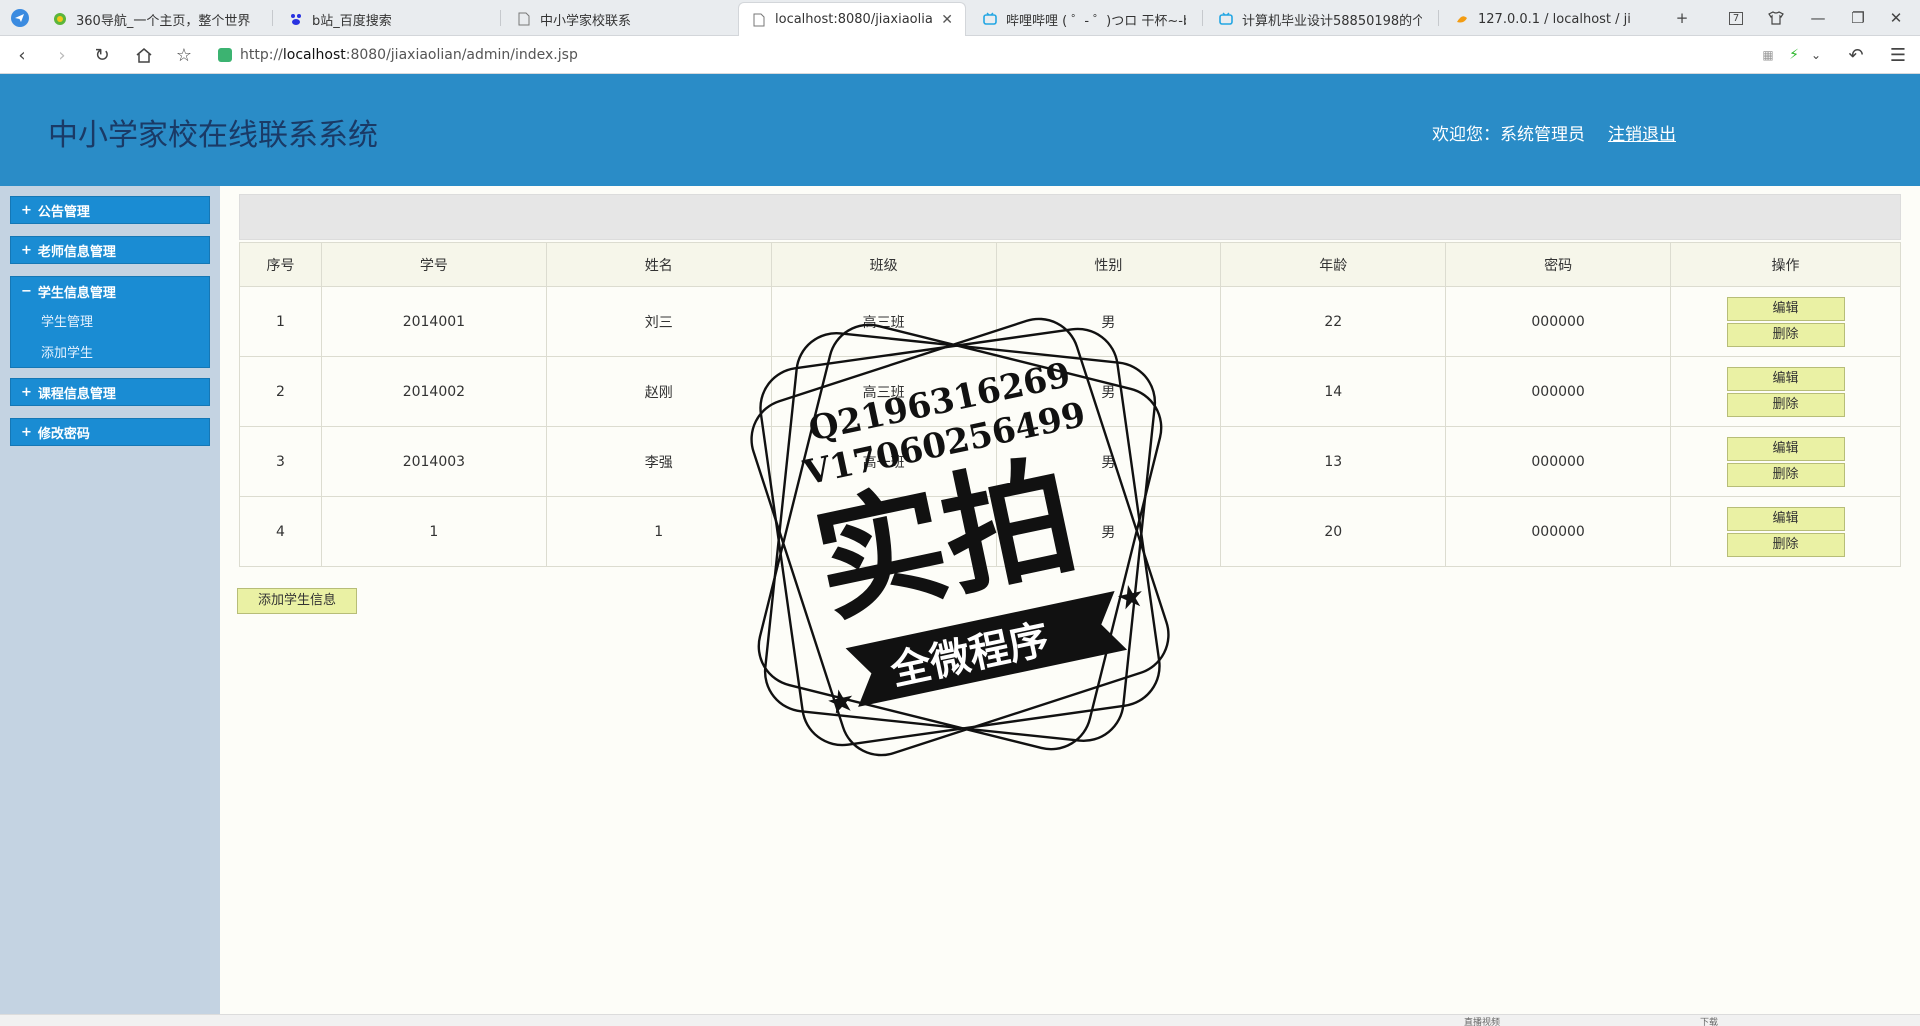 The image size is (1920, 1026). Describe the element at coordinates (110, 432) in the screenshot. I see `sidebar-item-change-password: + 修改密码` at that location.